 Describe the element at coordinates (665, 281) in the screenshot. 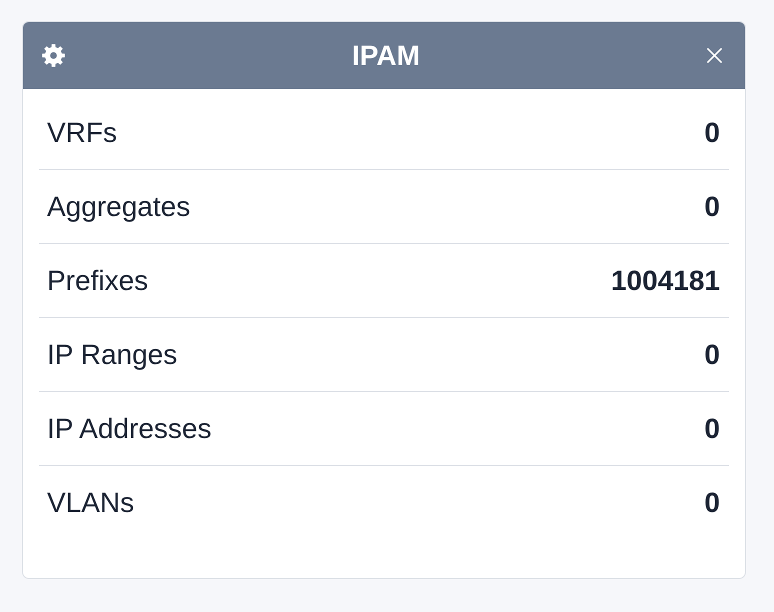

I see `count-value: 1004181` at that location.